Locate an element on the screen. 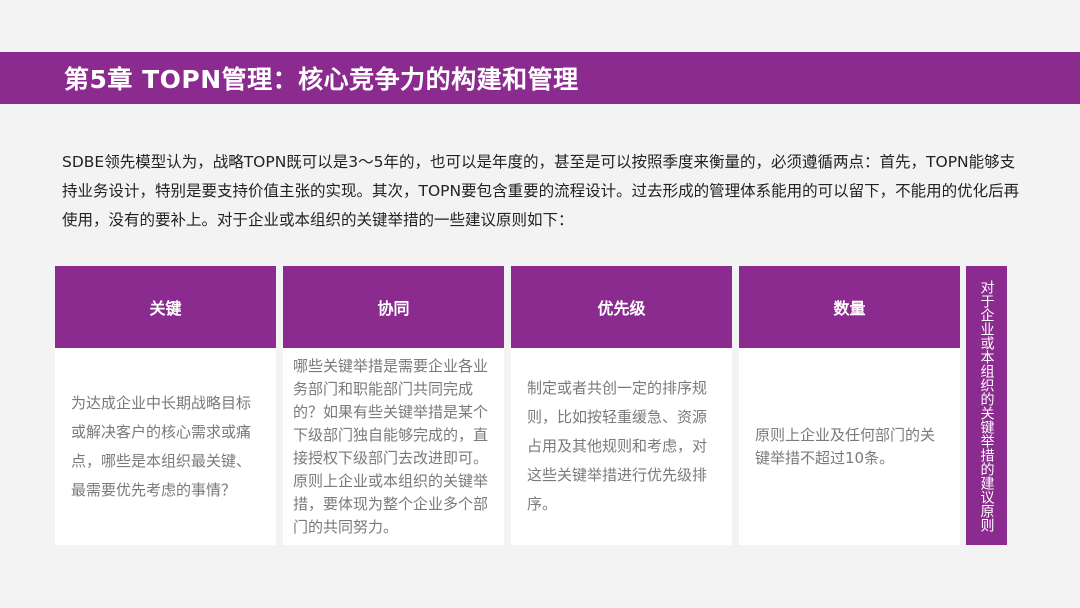 This screenshot has width=1080, height=608. principle-card-title: 优先级 is located at coordinates (621, 308).